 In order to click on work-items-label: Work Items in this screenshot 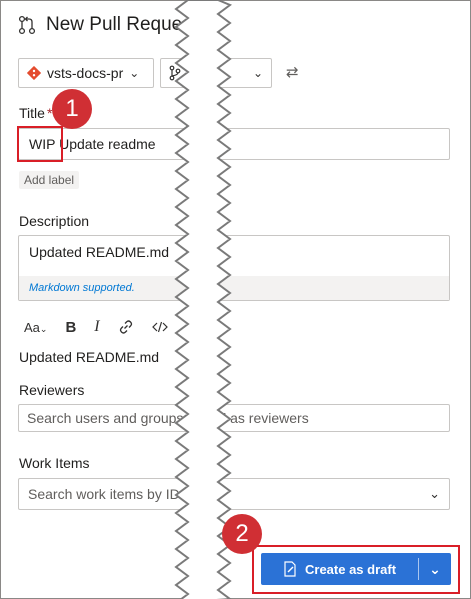, I will do `click(54, 463)`.